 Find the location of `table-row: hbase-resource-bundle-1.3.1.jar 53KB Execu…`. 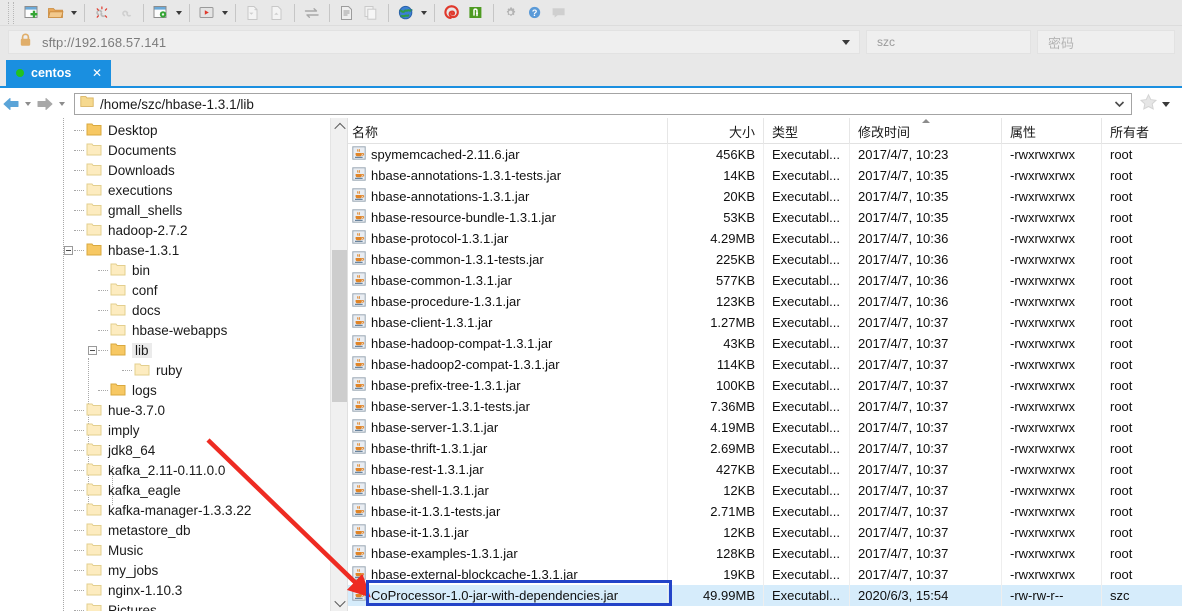

table-row: hbase-resource-bundle-1.3.1.jar 53KB Execu… is located at coordinates (765, 217).